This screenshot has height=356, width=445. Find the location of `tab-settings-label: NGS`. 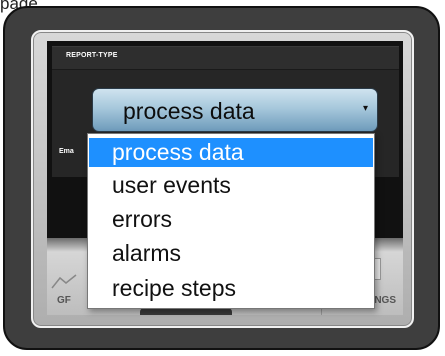

tab-settings-label: NGS is located at coordinates (385, 300).